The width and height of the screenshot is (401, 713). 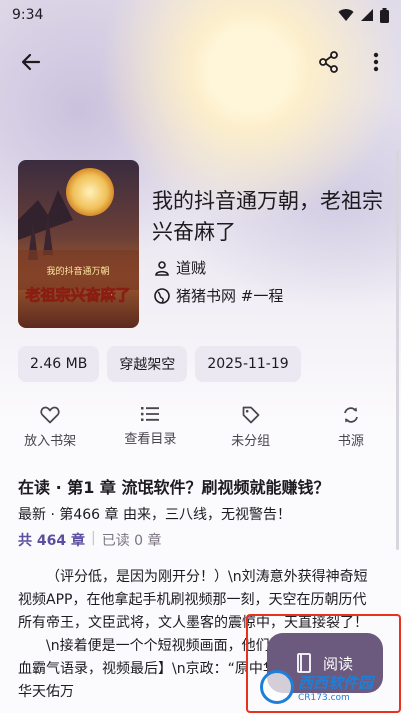 What do you see at coordinates (230, 296) in the screenshot?
I see `source-name: 猪猪书网 #一程` at bounding box center [230, 296].